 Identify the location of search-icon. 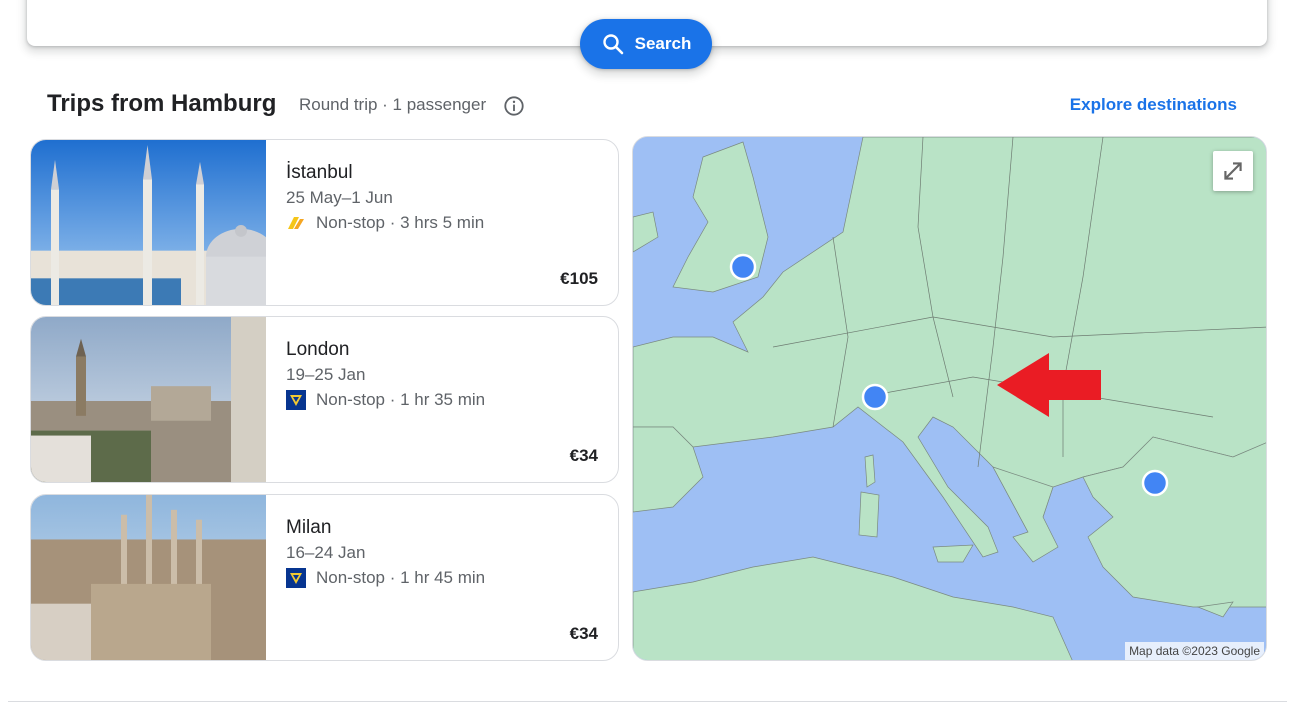
(612, 44).